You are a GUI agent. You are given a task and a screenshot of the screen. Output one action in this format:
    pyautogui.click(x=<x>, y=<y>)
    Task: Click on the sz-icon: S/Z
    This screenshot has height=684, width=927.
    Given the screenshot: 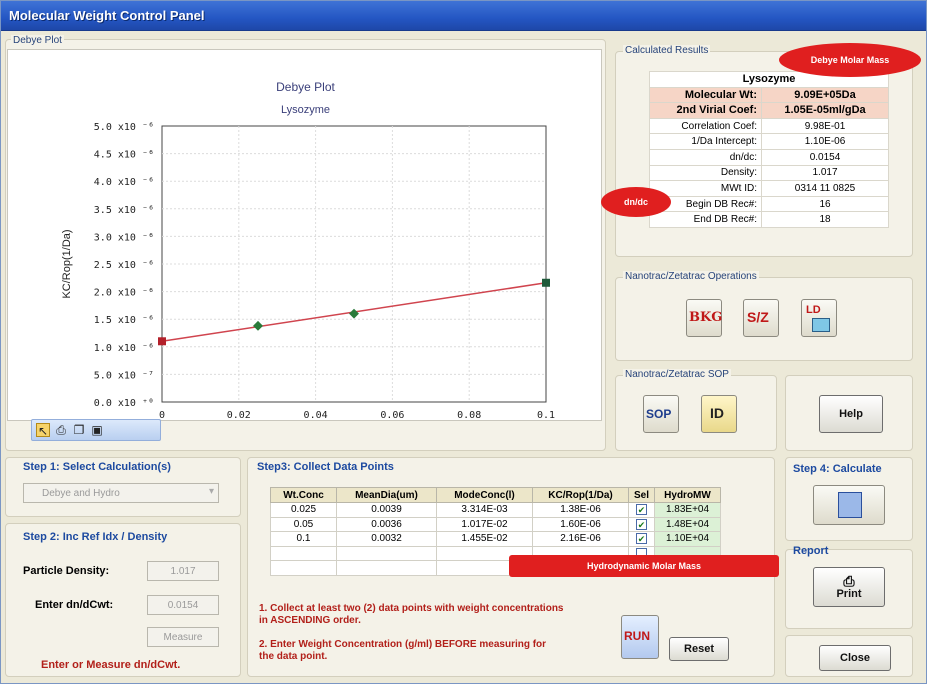 What is the action you would take?
    pyautogui.click(x=758, y=317)
    